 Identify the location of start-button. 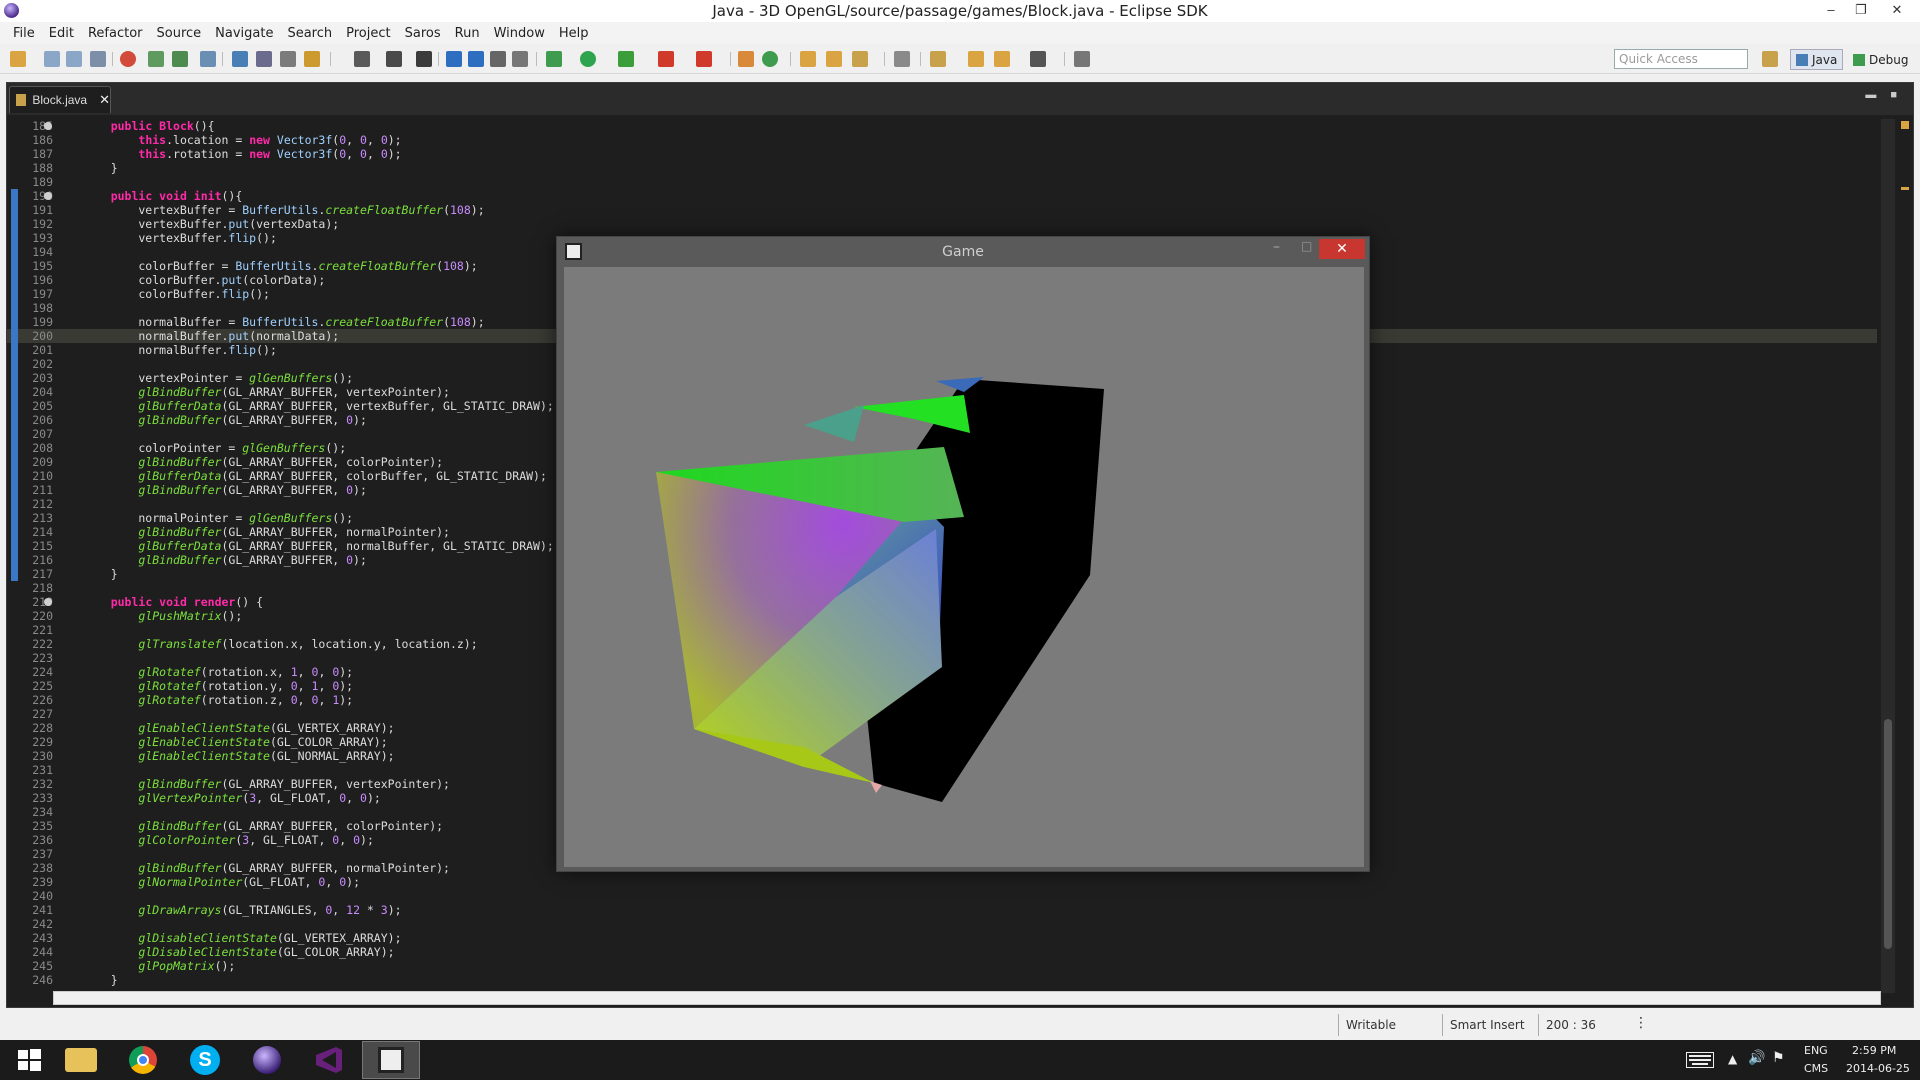
(29, 1060).